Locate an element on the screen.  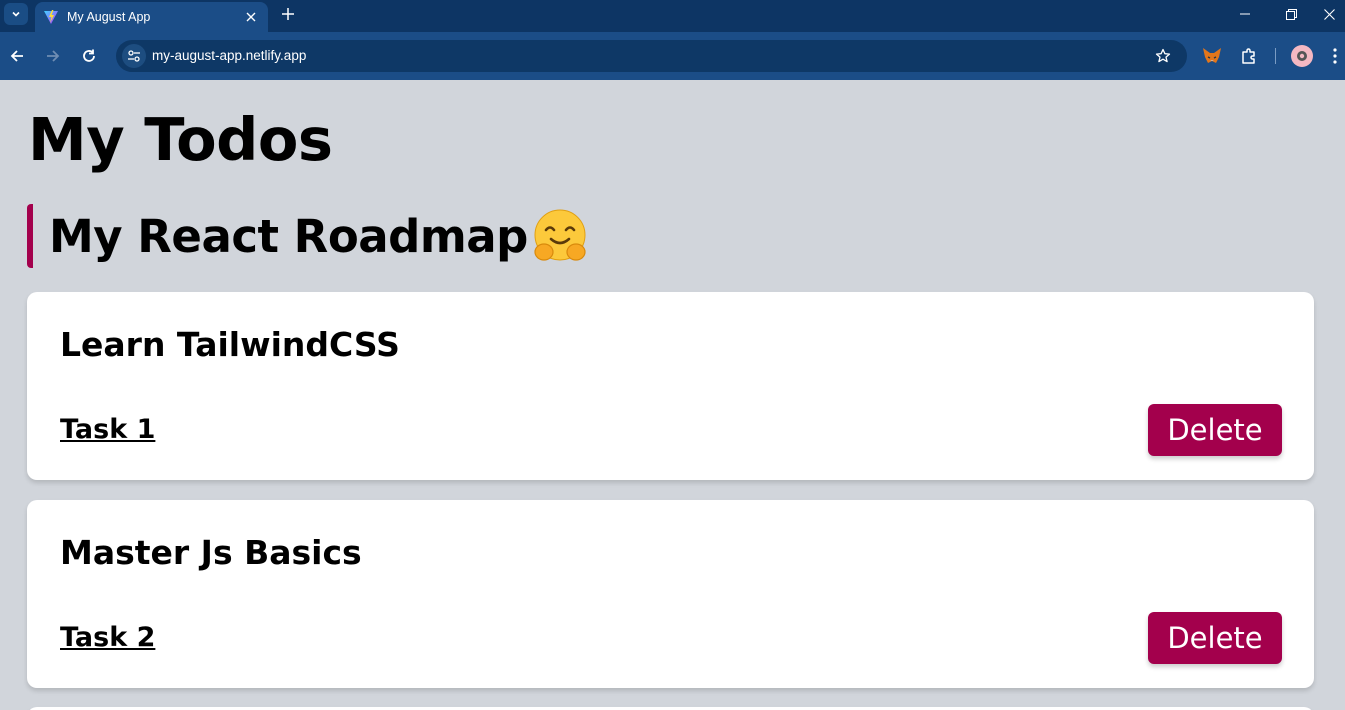
browser-titlebar: My August App is located at coordinates (672, 16).